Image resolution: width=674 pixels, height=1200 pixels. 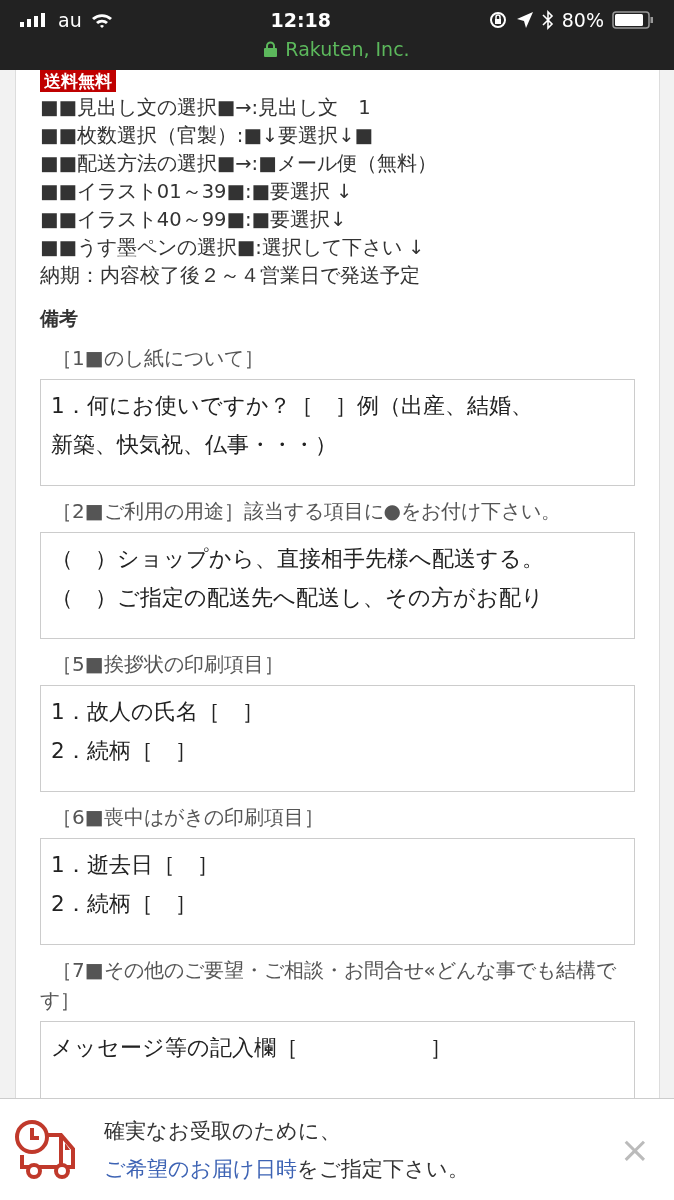 What do you see at coordinates (337, 432) in the screenshot?
I see `text-area: 1．何にお使いですか？［ ］例（出産、結婚、 新築、快気祝、仏事・・・）` at bounding box center [337, 432].